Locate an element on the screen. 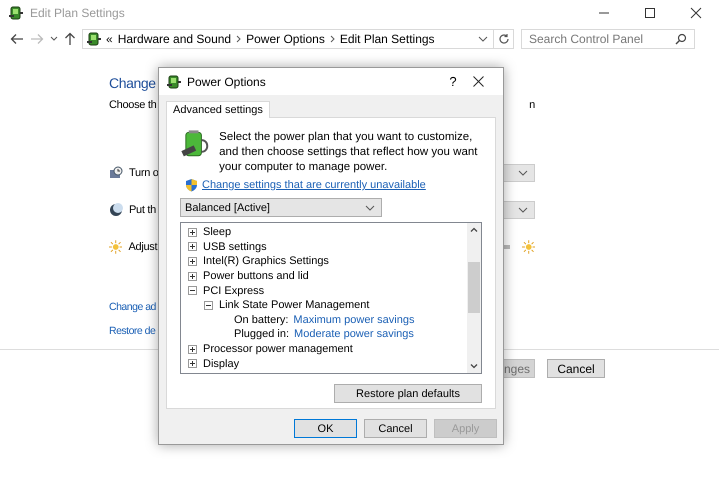  link: Change ad is located at coordinates (132, 307).